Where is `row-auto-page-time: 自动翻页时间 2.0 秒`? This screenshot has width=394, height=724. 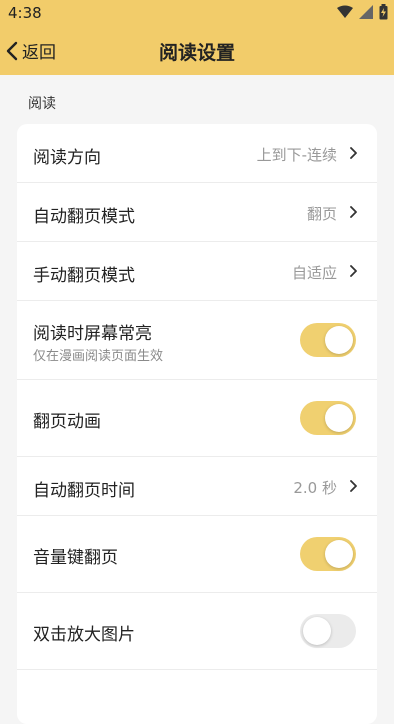 row-auto-page-time: 自动翻页时间 2.0 秒 is located at coordinates (197, 486).